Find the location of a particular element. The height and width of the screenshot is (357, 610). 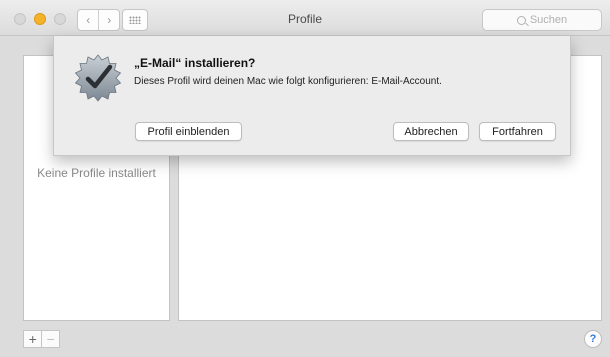

cancel-button: Abbrechen is located at coordinates (431, 131).